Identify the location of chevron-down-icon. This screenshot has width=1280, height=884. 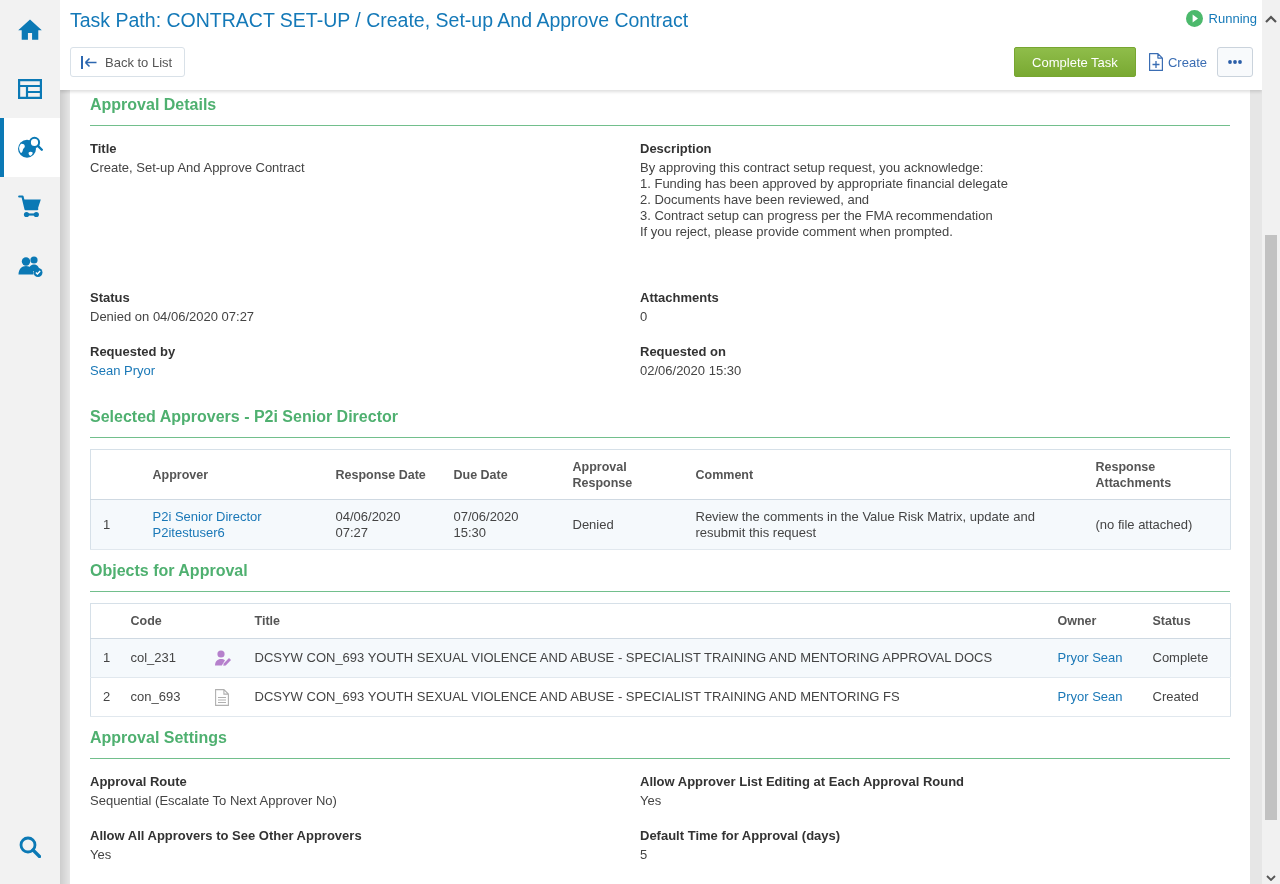
(1271, 878).